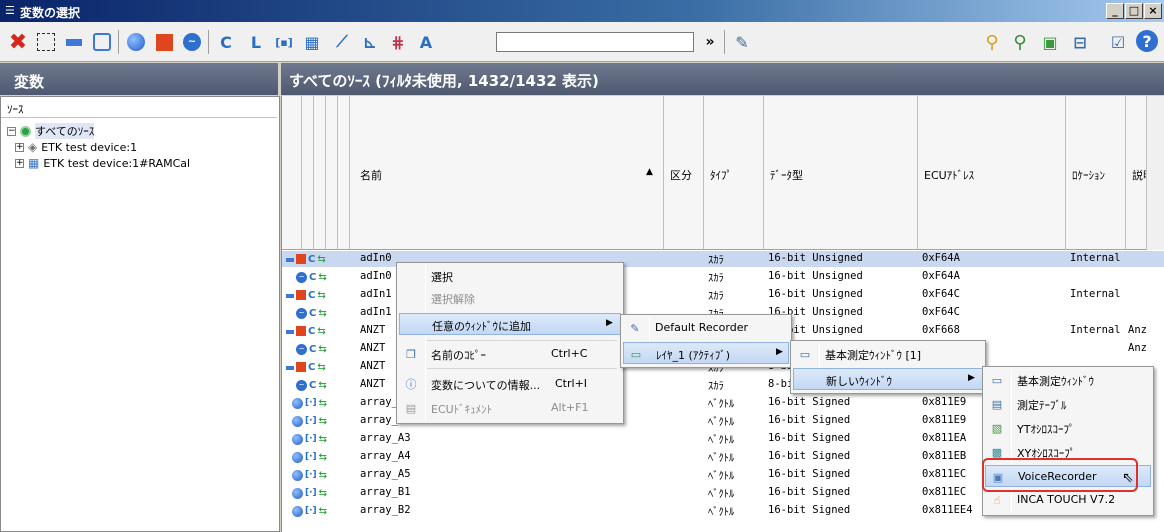 The height and width of the screenshot is (532, 1164). I want to click on column-header-icon5, so click(344, 173).